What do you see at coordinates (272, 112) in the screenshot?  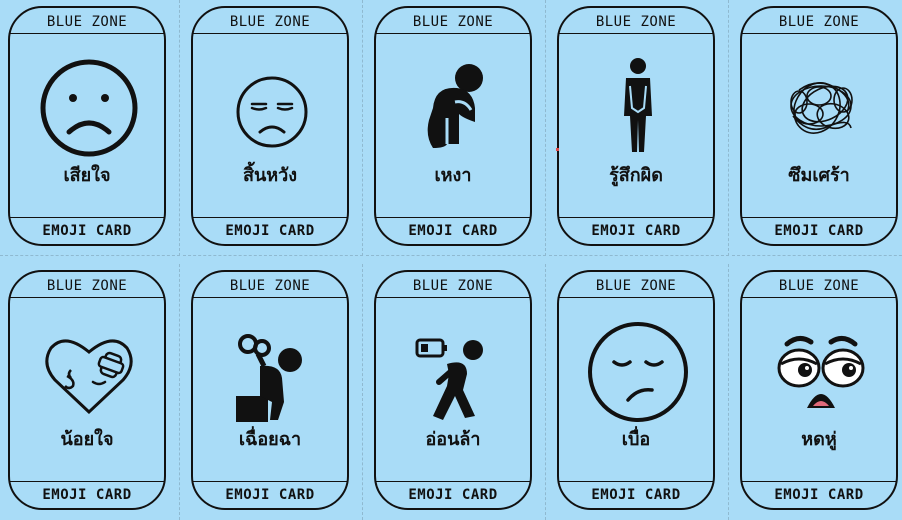 I see `hopeless-face-icon` at bounding box center [272, 112].